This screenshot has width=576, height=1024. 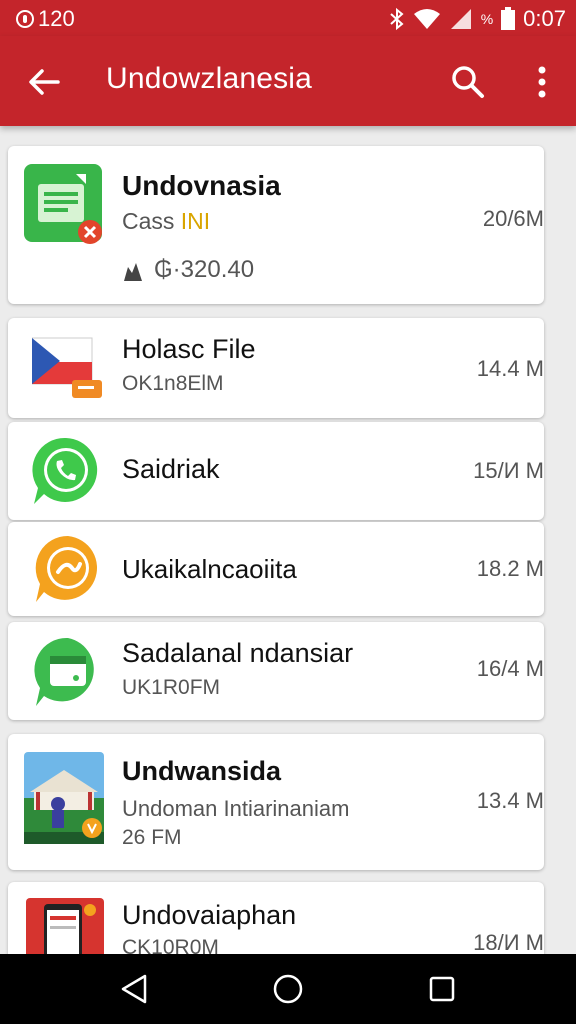 What do you see at coordinates (68, 570) in the screenshot?
I see `orange-chat-icon` at bounding box center [68, 570].